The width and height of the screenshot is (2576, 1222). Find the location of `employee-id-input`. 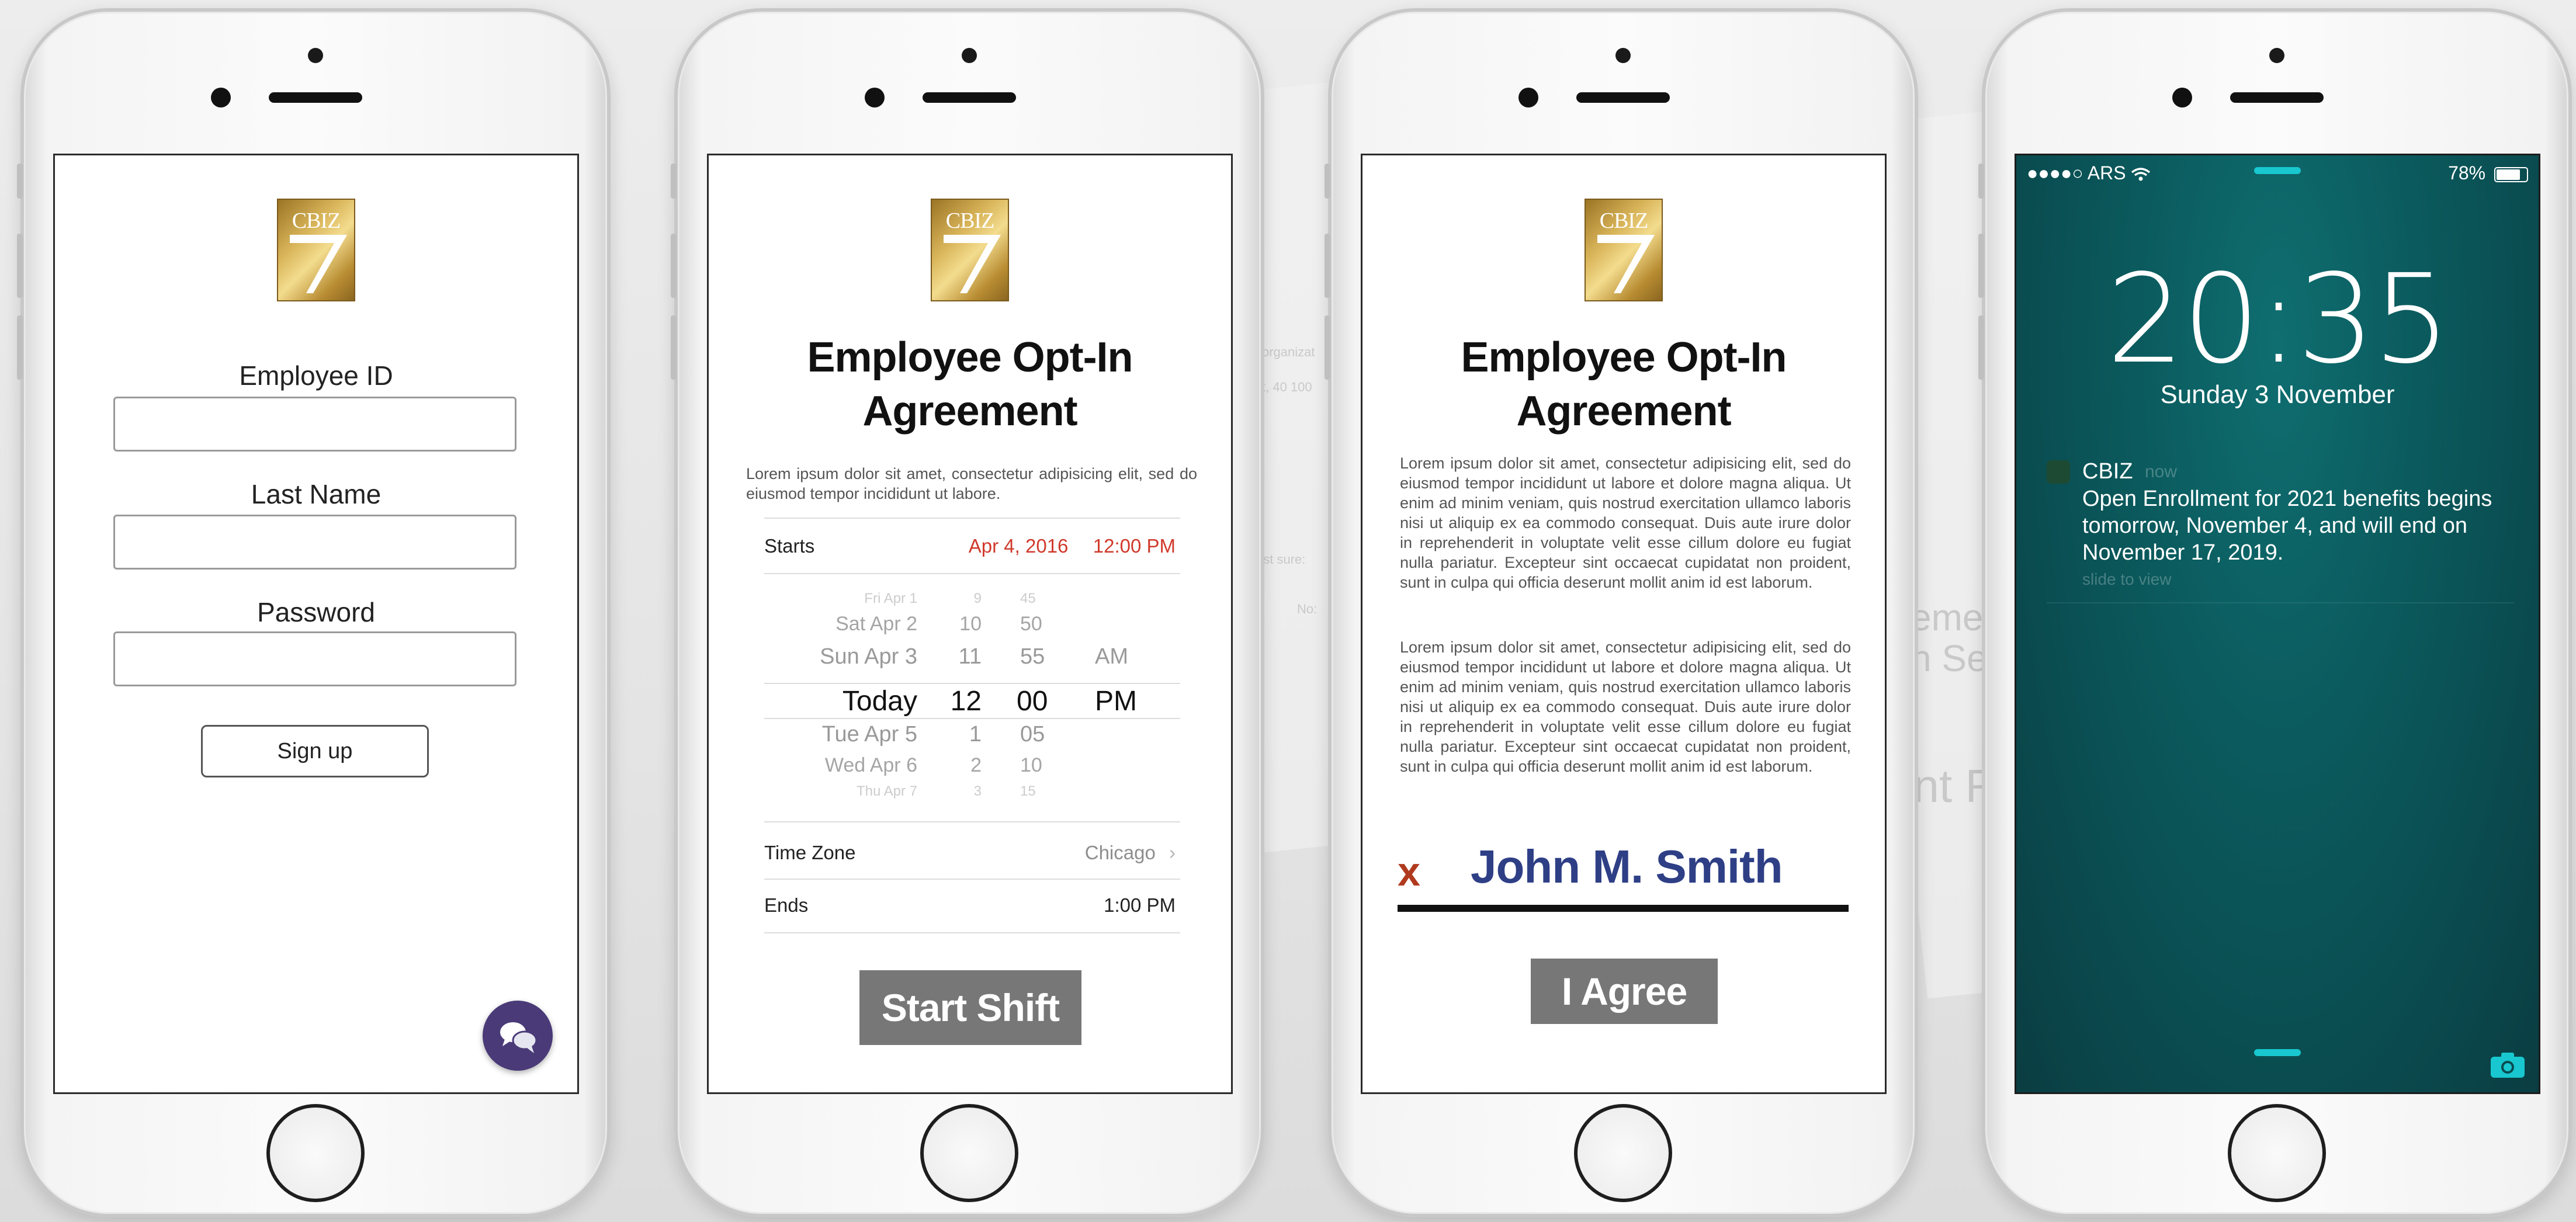

employee-id-input is located at coordinates (314, 425).